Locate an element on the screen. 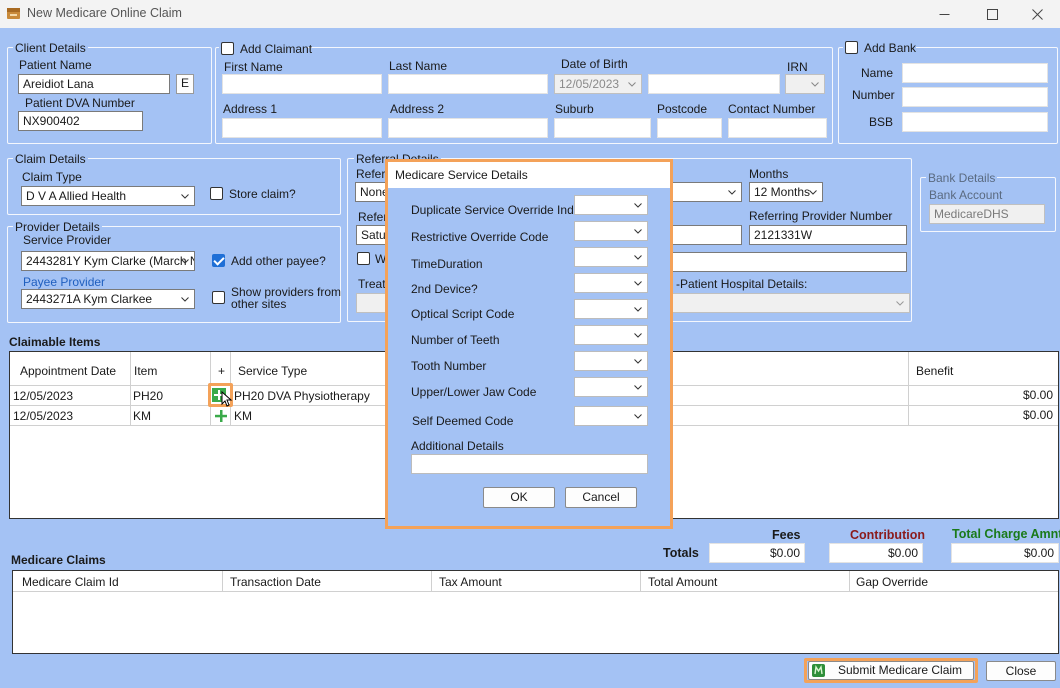  duplicate-service-override-label: Duplicate Service Override Ind is located at coordinates (492, 210).